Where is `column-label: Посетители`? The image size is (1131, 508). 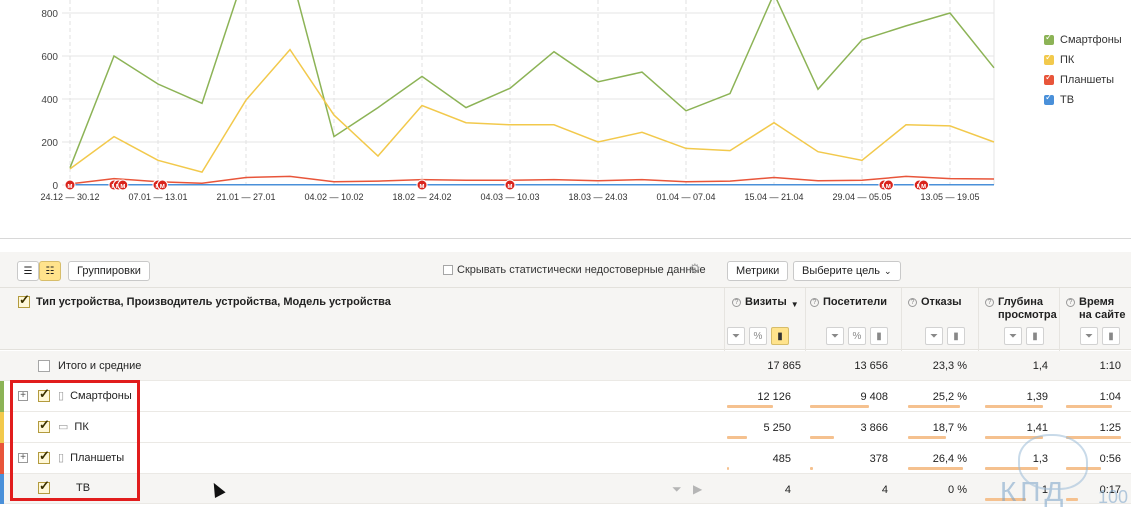
column-label: Посетители is located at coordinates (855, 302).